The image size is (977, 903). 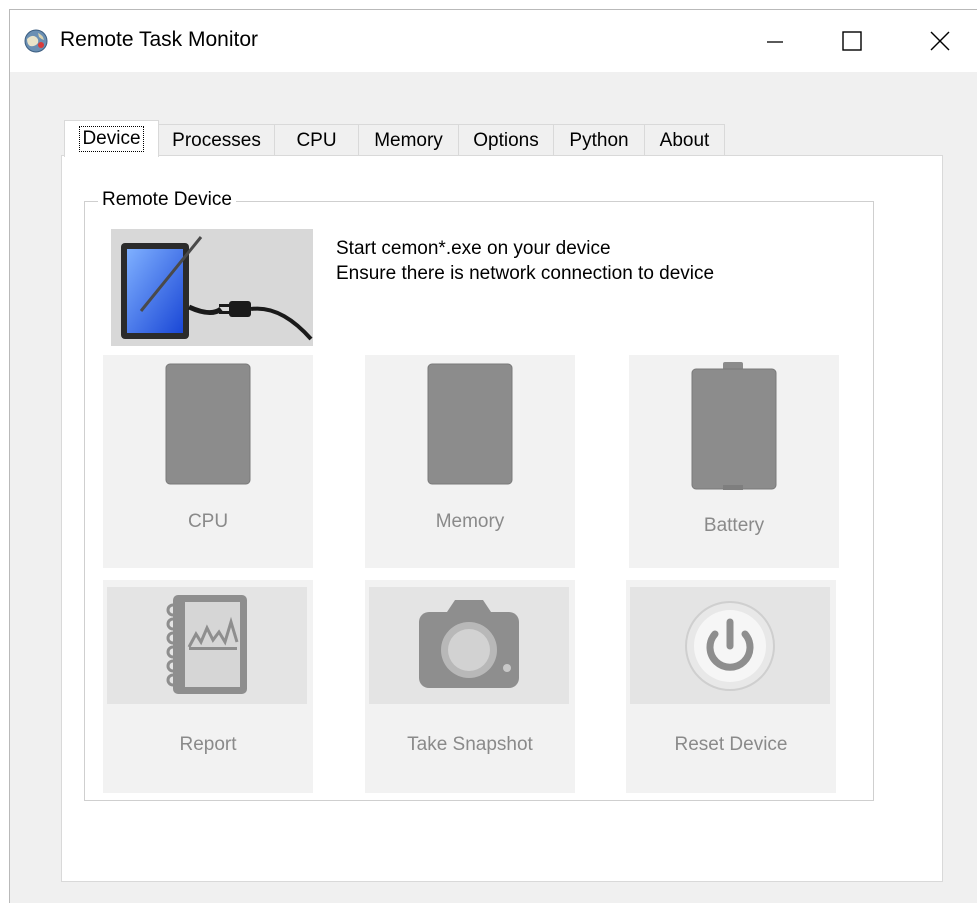 I want to click on tab-options: Options, so click(x=506, y=140).